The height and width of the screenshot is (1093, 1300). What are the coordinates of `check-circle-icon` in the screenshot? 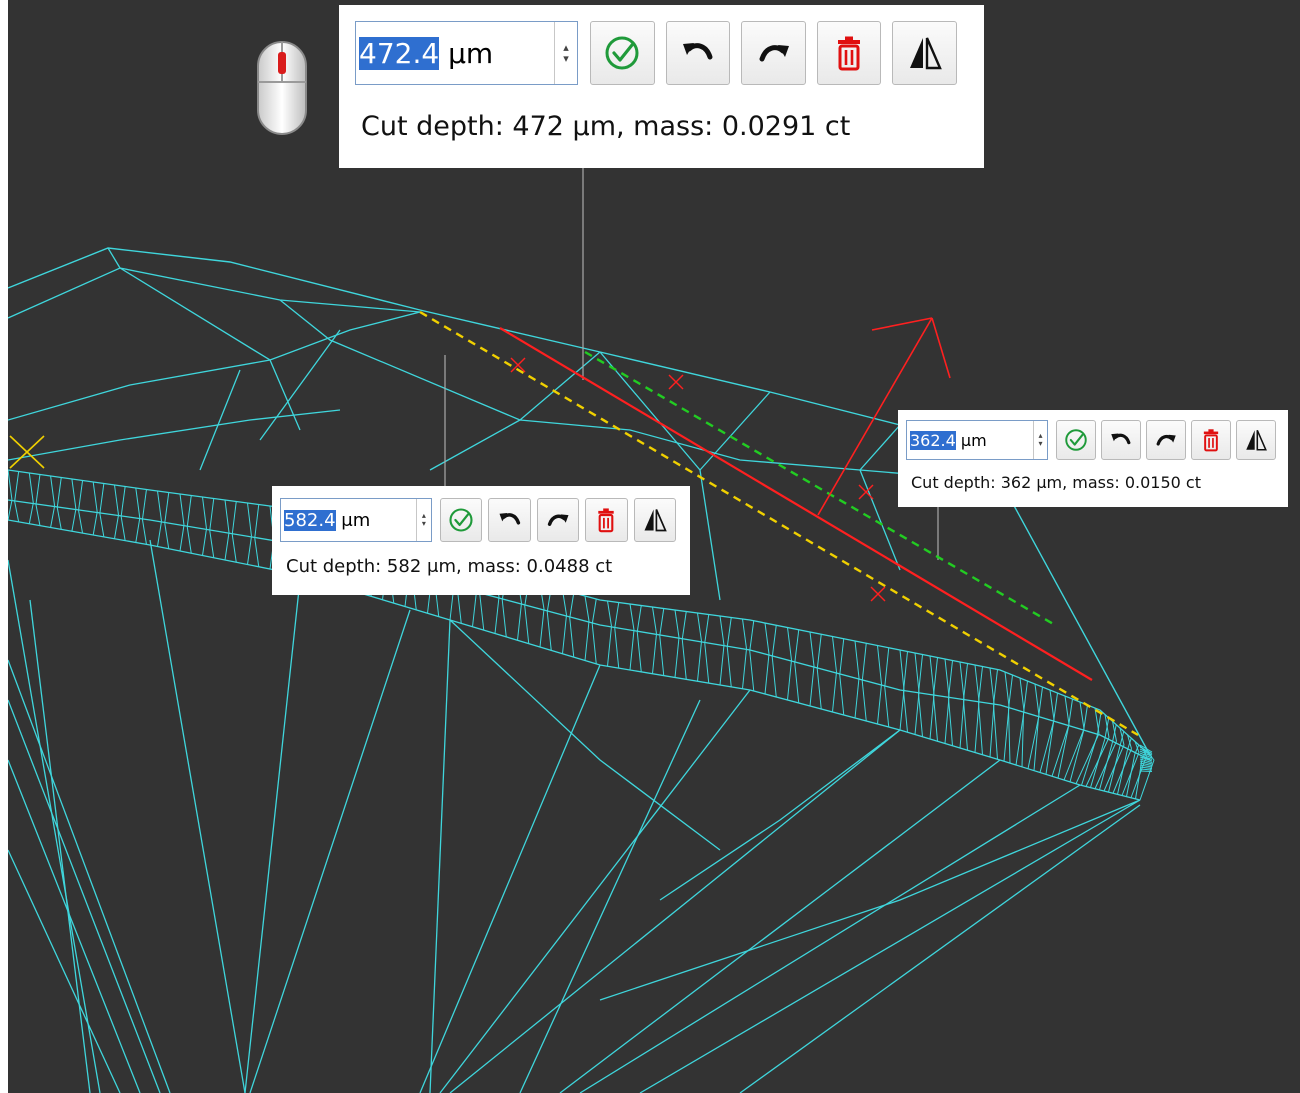 It's located at (622, 53).